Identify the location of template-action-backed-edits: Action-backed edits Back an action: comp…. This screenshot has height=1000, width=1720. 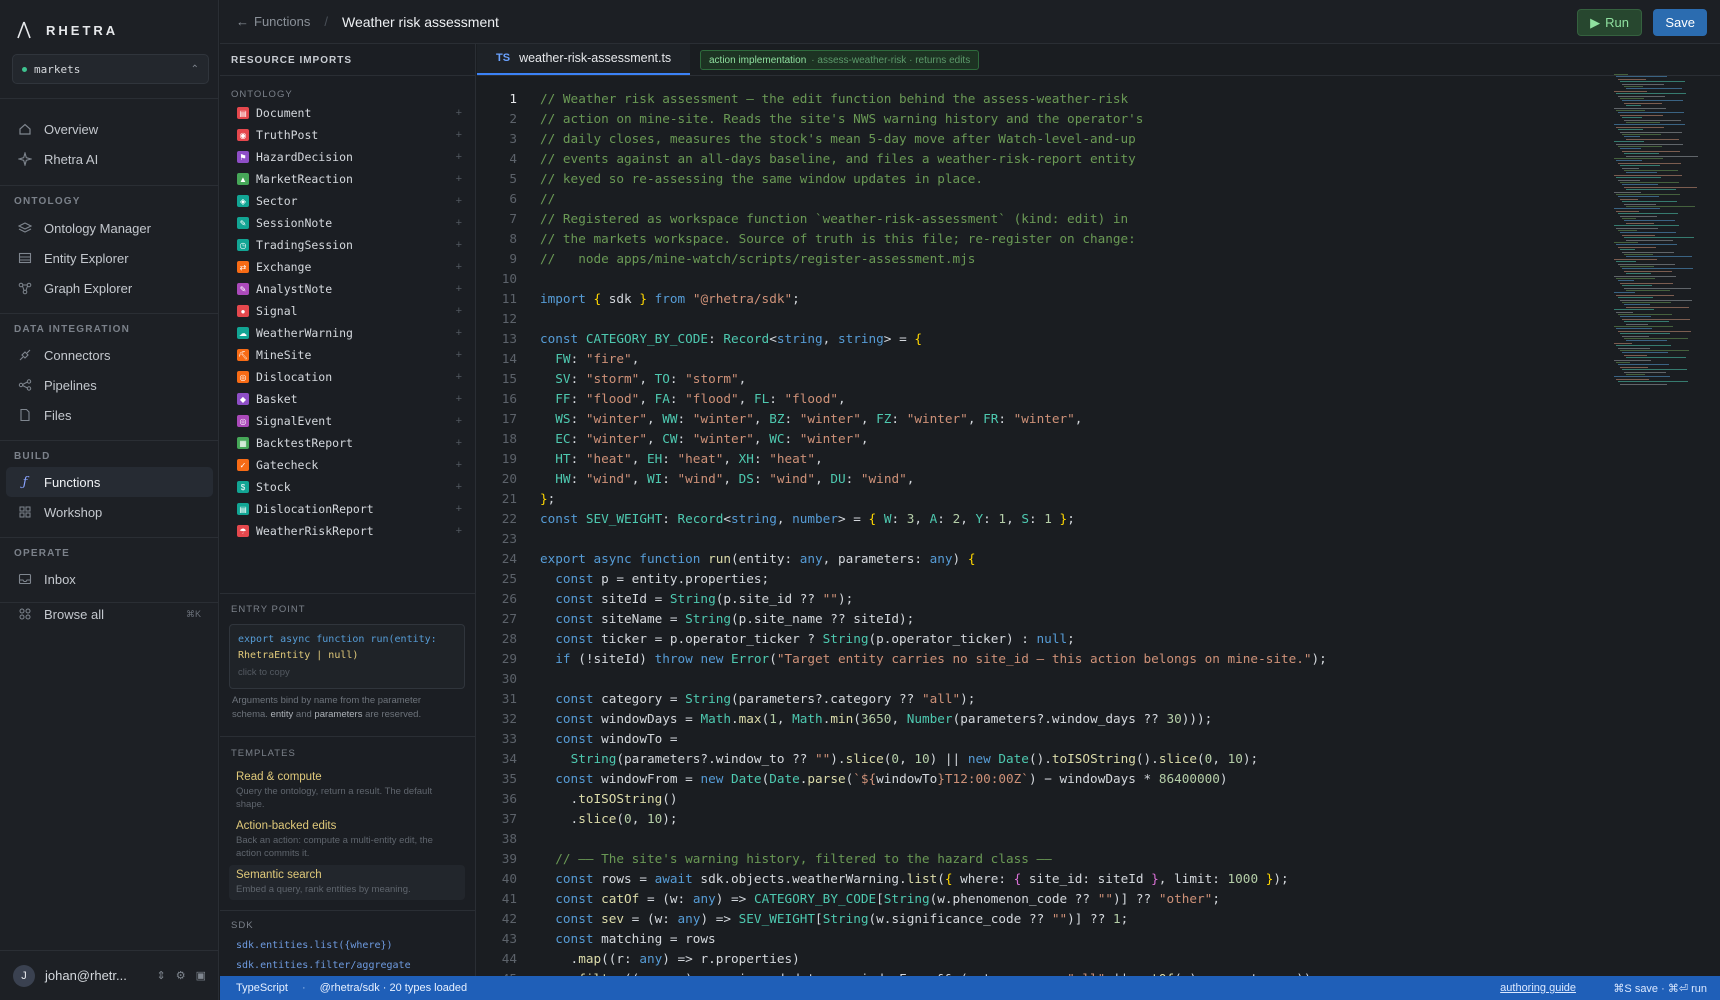
(347, 840).